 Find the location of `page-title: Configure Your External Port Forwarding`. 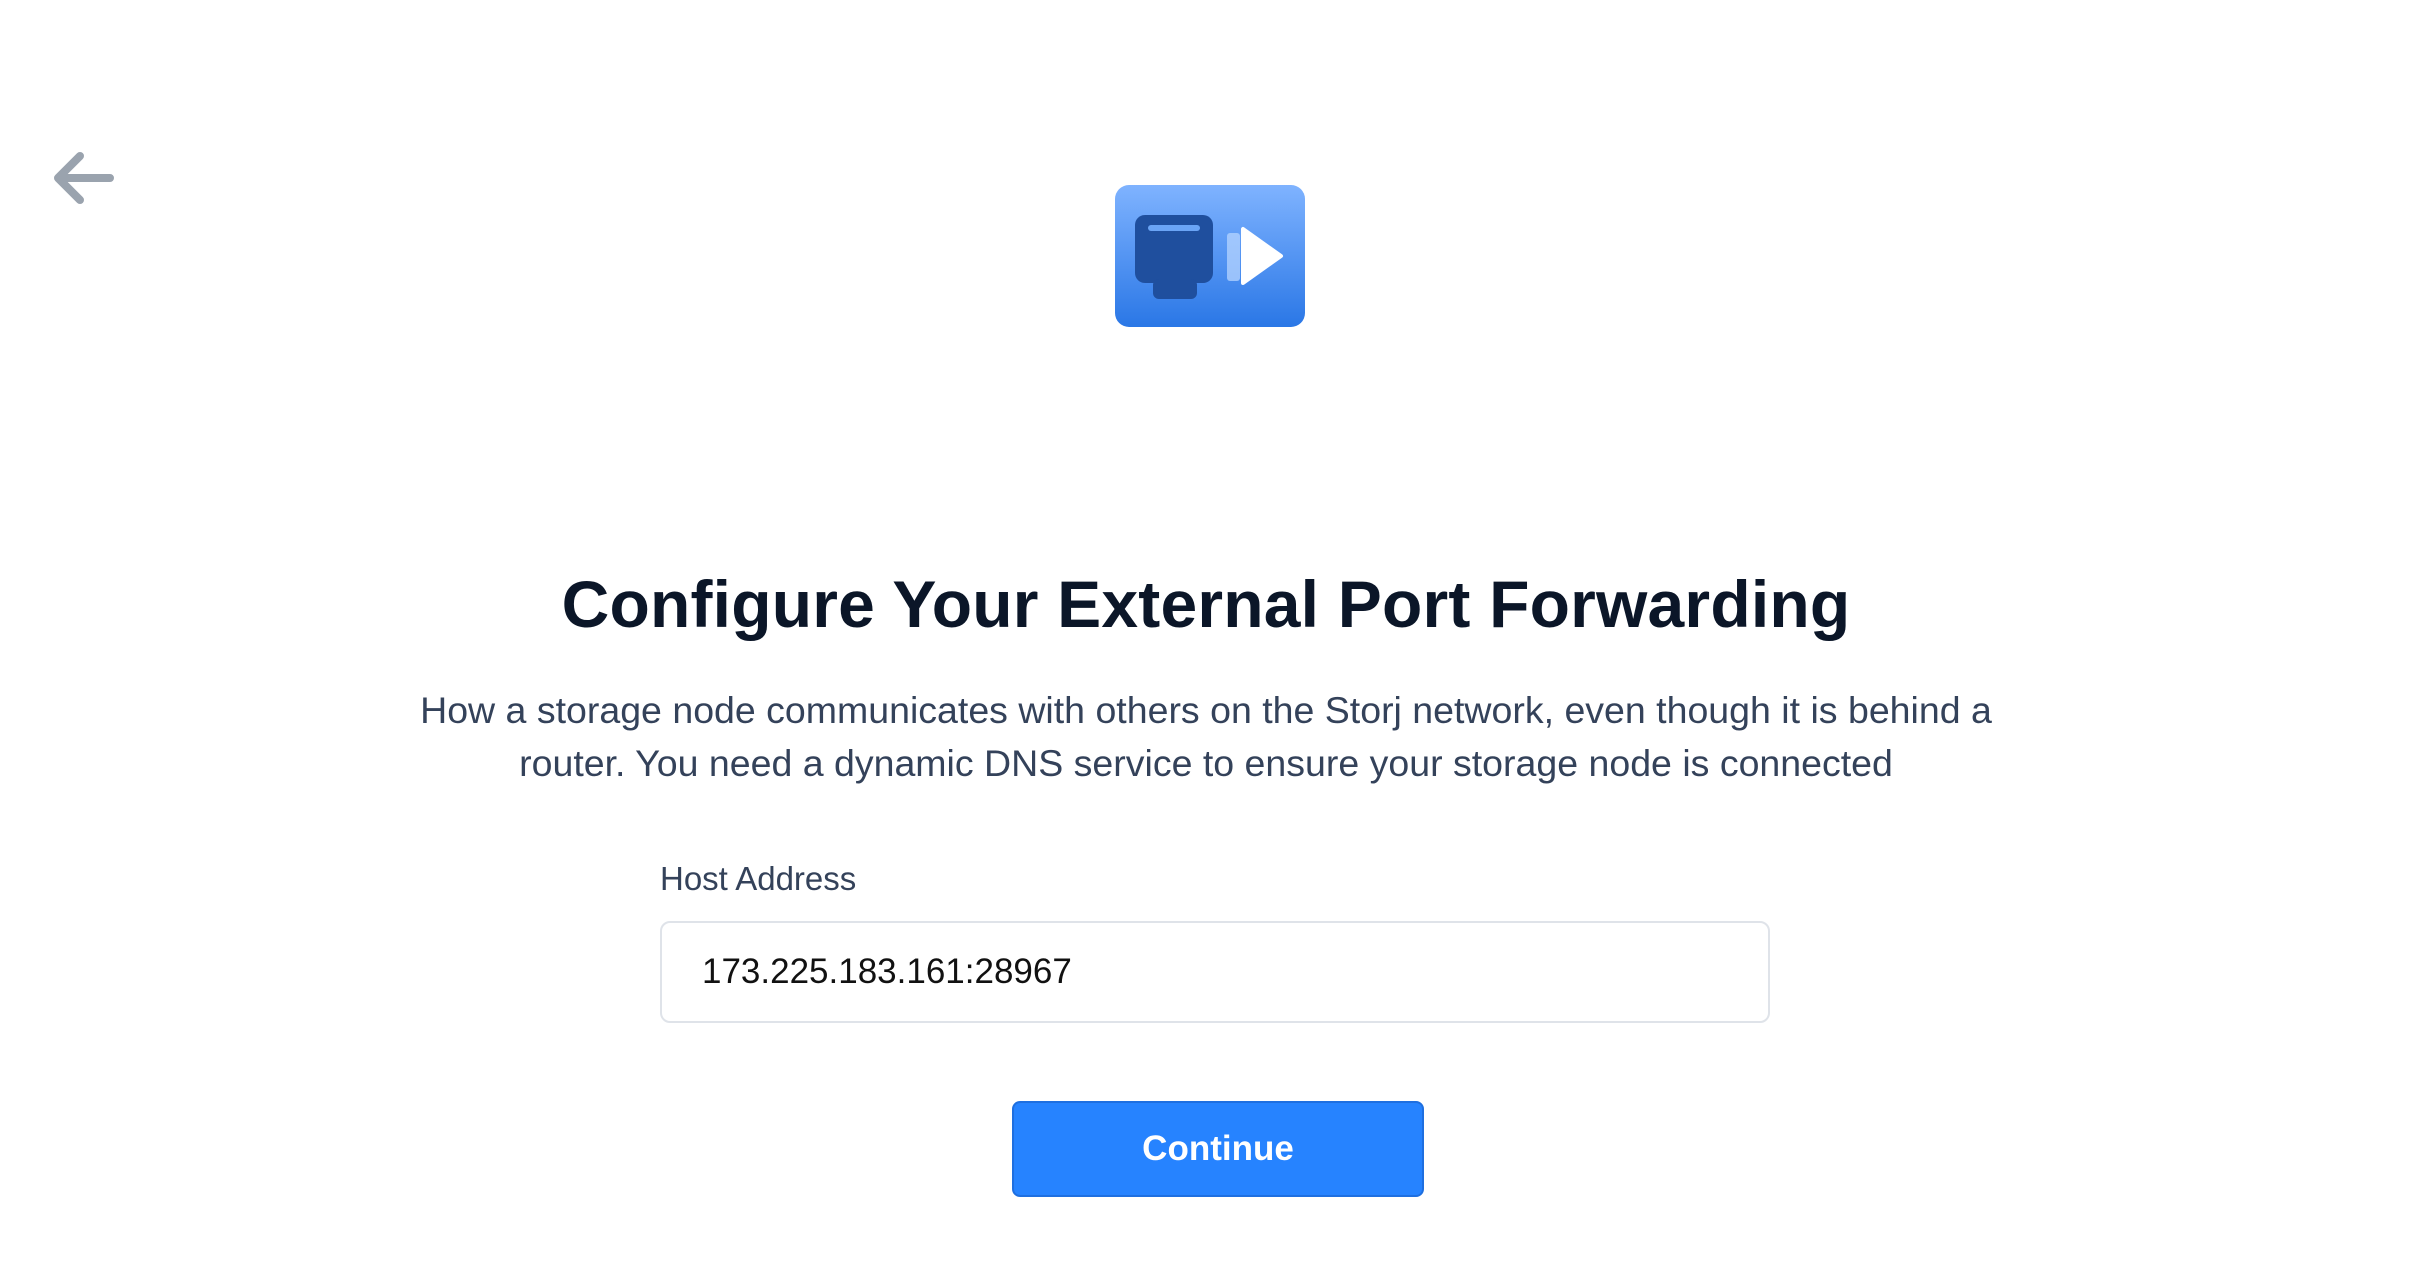

page-title: Configure Your External Port Forwarding is located at coordinates (1206, 604).